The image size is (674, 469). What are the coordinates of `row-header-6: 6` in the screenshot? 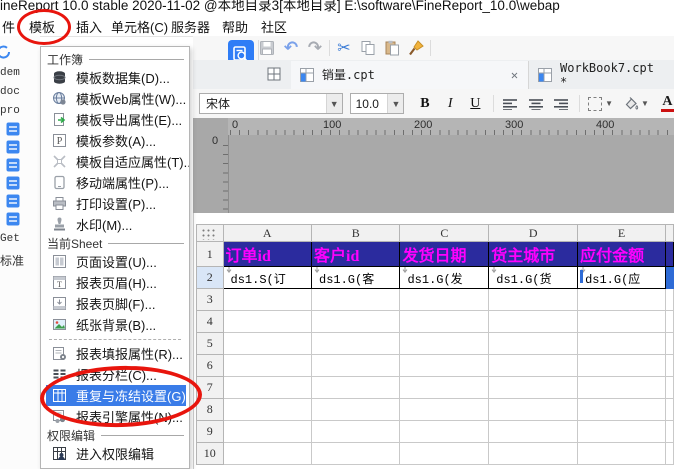 It's located at (210, 365).